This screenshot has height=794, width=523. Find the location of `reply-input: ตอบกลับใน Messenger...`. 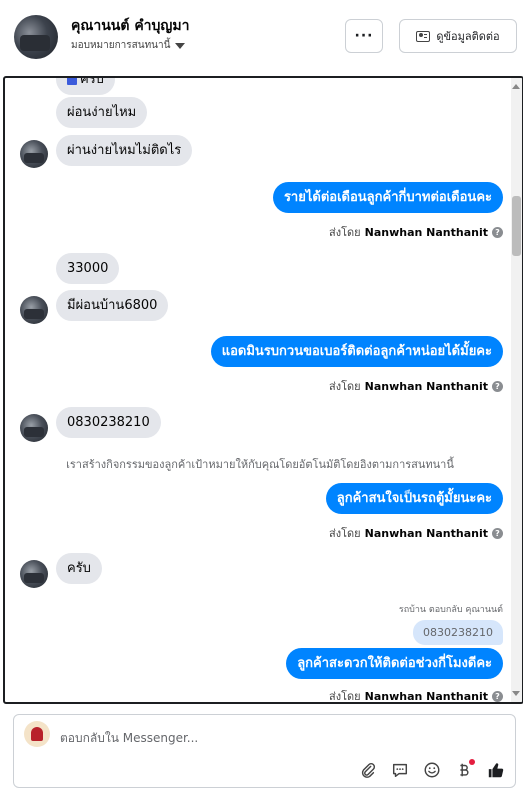

reply-input: ตอบกลับใน Messenger... is located at coordinates (129, 738).